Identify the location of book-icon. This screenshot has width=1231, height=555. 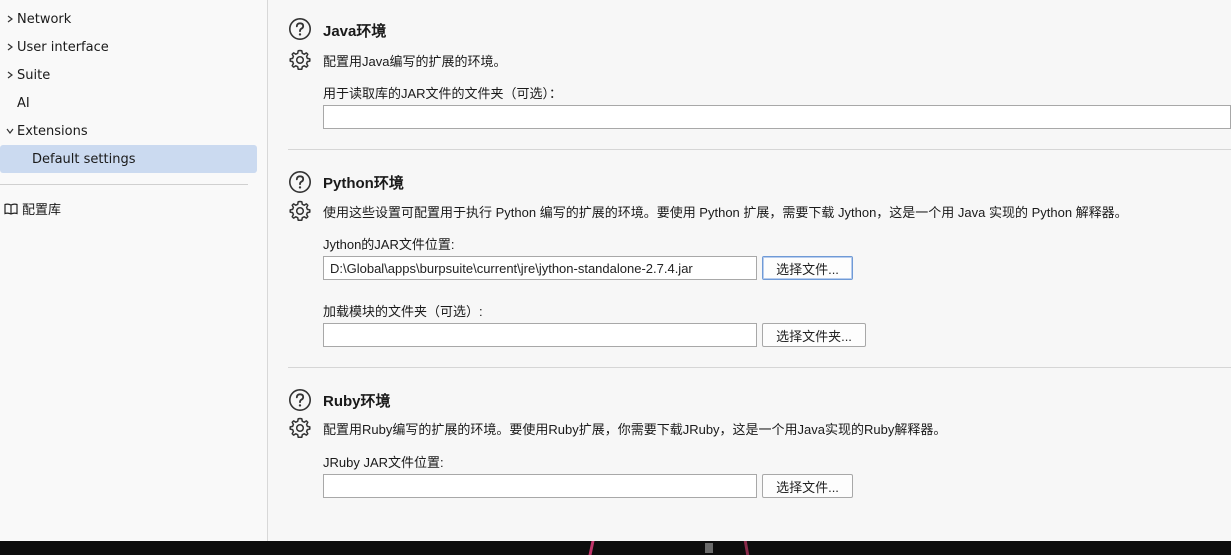
(11, 209).